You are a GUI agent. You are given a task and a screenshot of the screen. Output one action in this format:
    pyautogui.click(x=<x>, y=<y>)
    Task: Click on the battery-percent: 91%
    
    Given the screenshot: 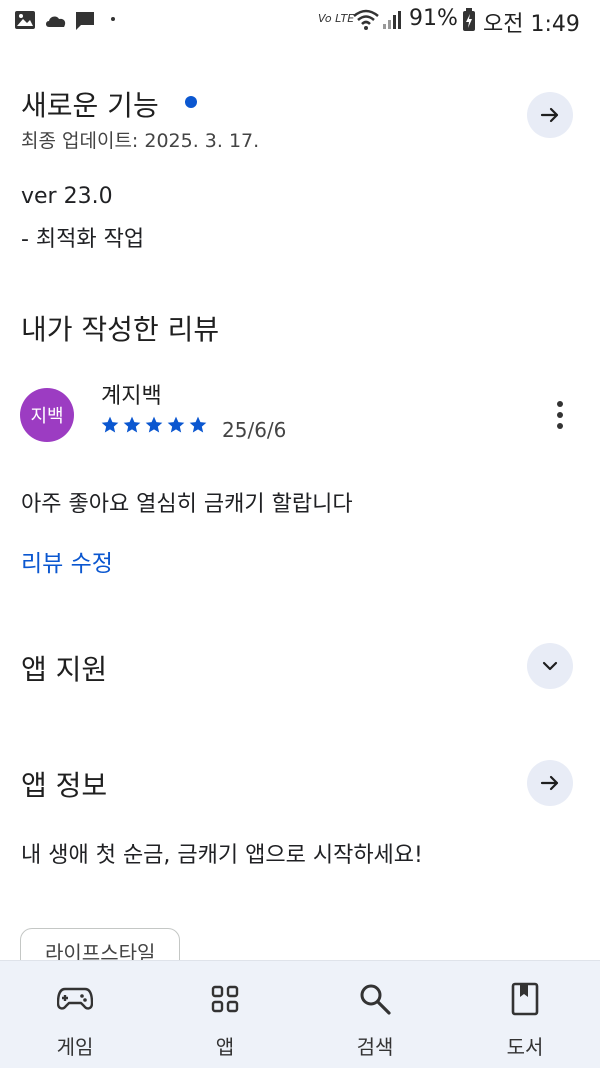 What is the action you would take?
    pyautogui.click(x=433, y=18)
    